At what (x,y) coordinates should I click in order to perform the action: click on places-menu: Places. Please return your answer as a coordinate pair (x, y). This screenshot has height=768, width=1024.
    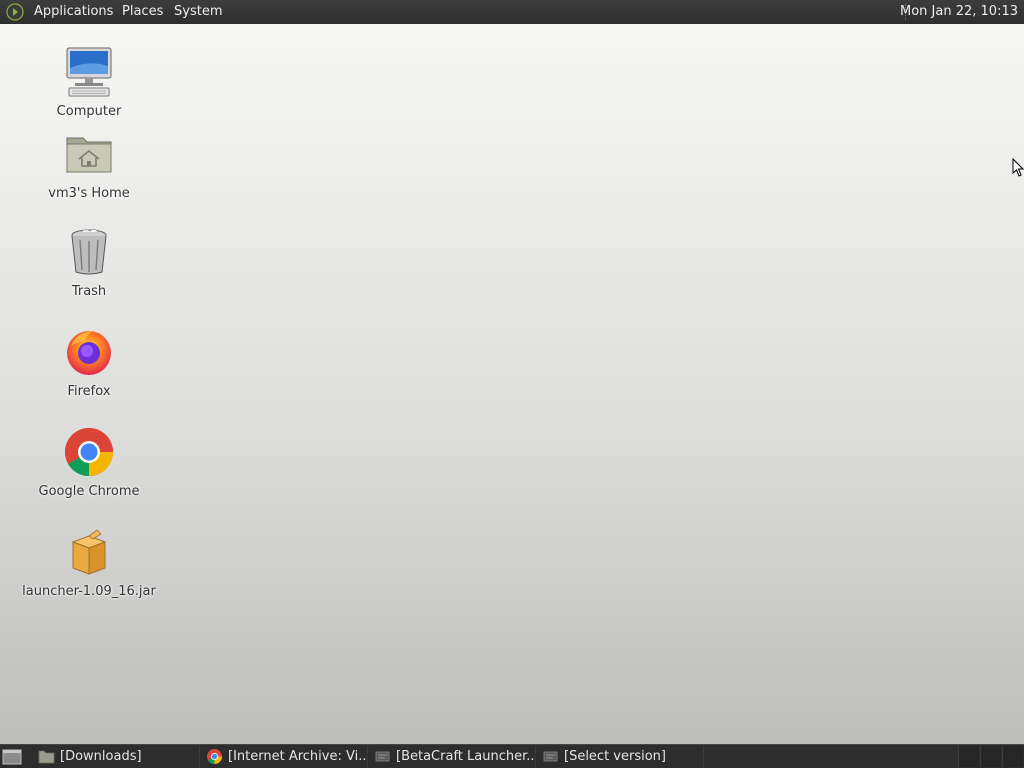
    Looking at the image, I should click on (142, 12).